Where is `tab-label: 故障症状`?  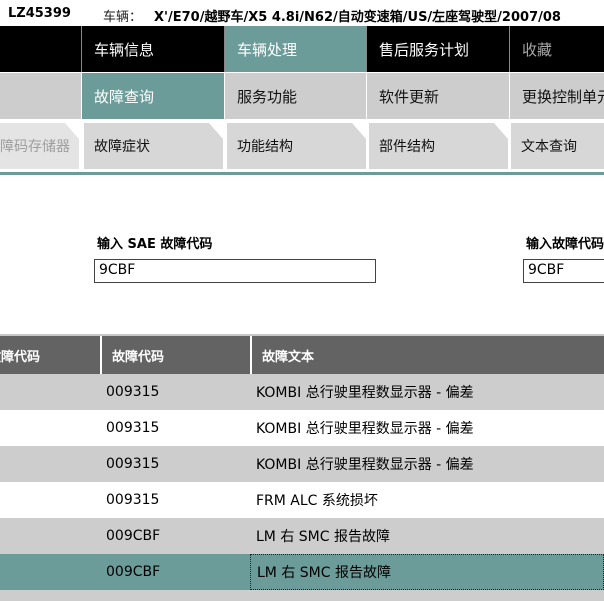 tab-label: 故障症状 is located at coordinates (122, 147).